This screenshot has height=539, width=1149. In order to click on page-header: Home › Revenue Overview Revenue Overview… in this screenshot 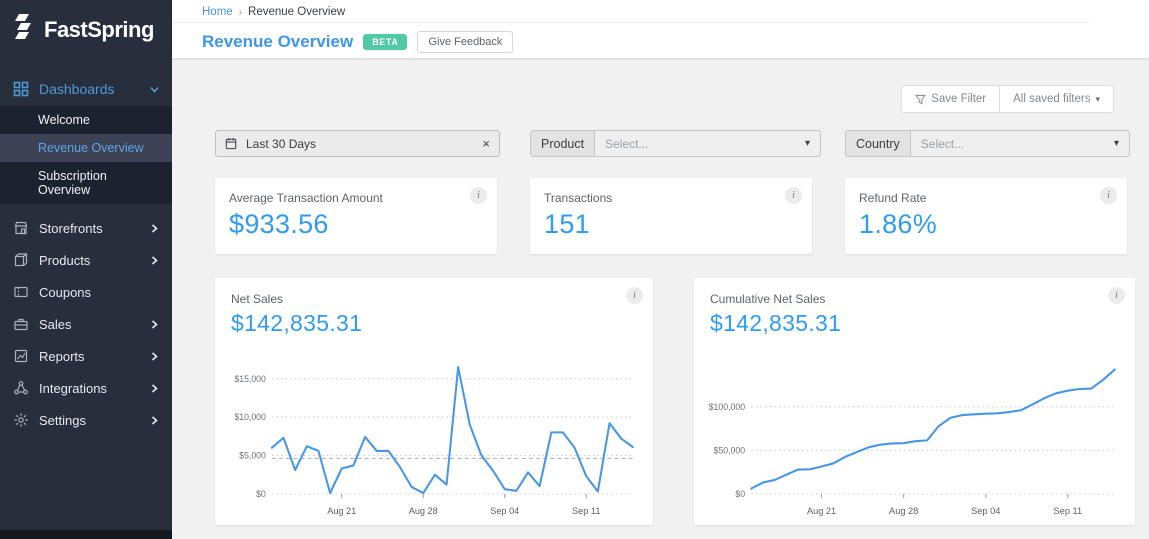, I will do `click(660, 29)`.